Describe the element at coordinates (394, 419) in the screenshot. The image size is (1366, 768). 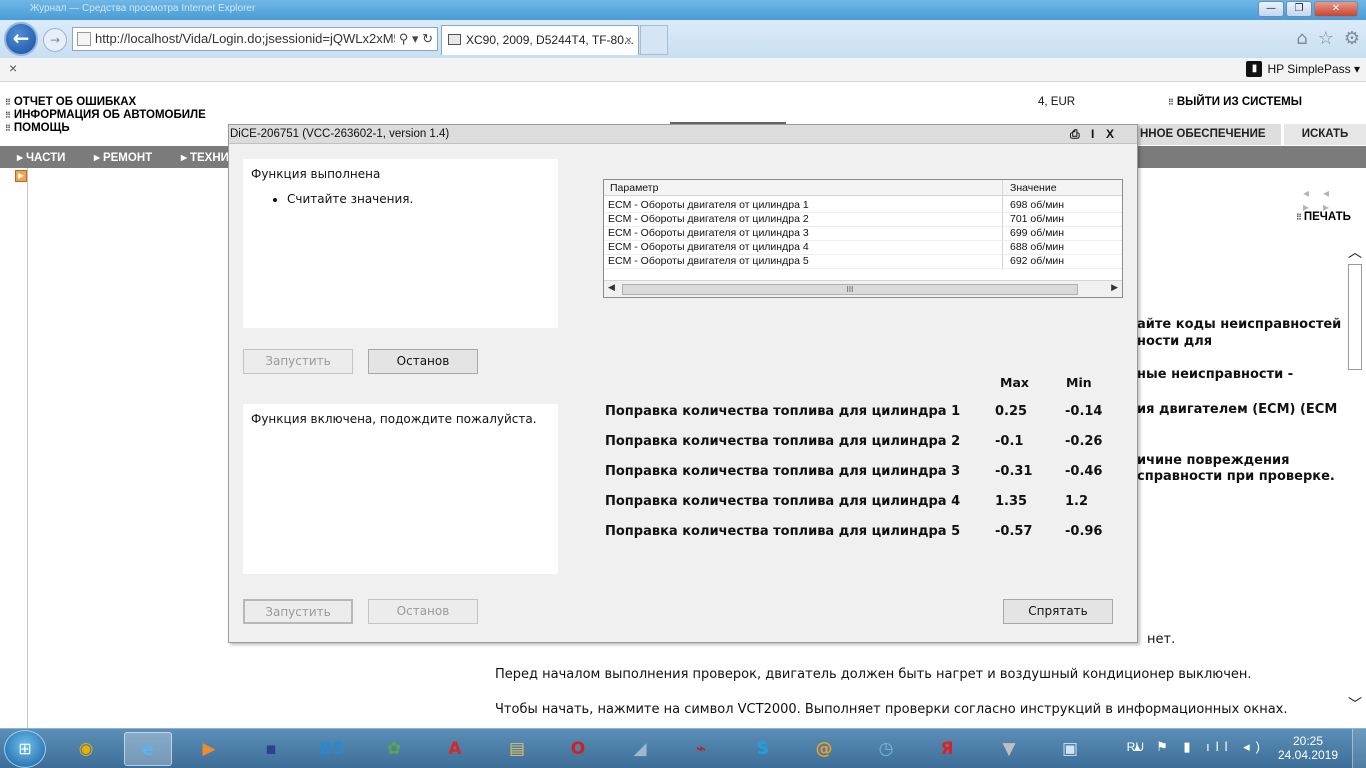
I see `function-enabled-text: Функция включена, подождите пожалуйста.` at that location.